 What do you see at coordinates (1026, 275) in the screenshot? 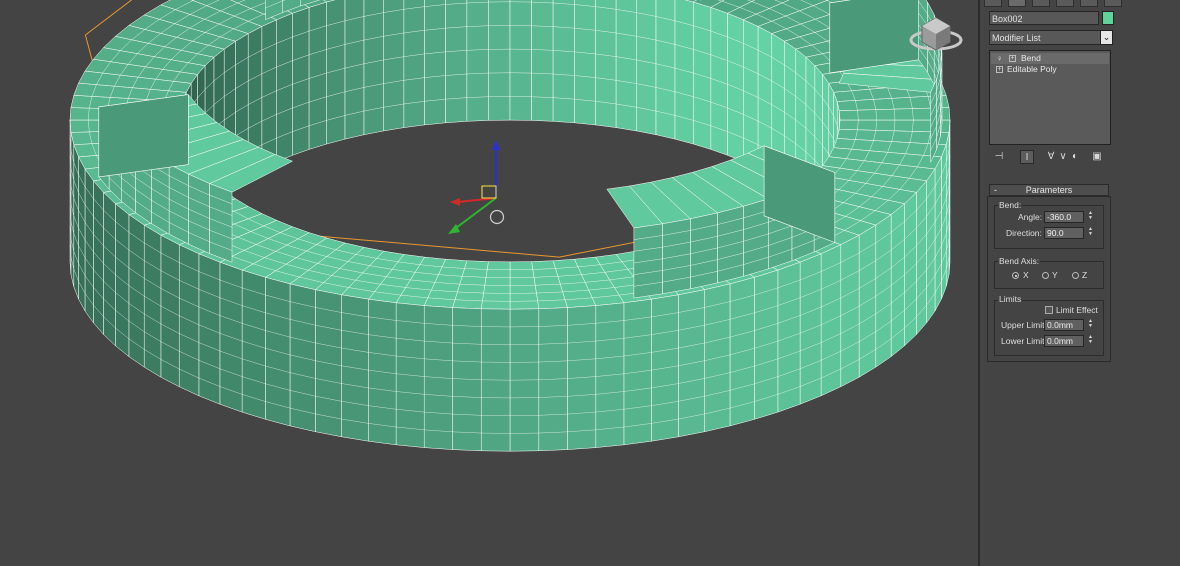
I see `axis-x-label: X` at bounding box center [1026, 275].